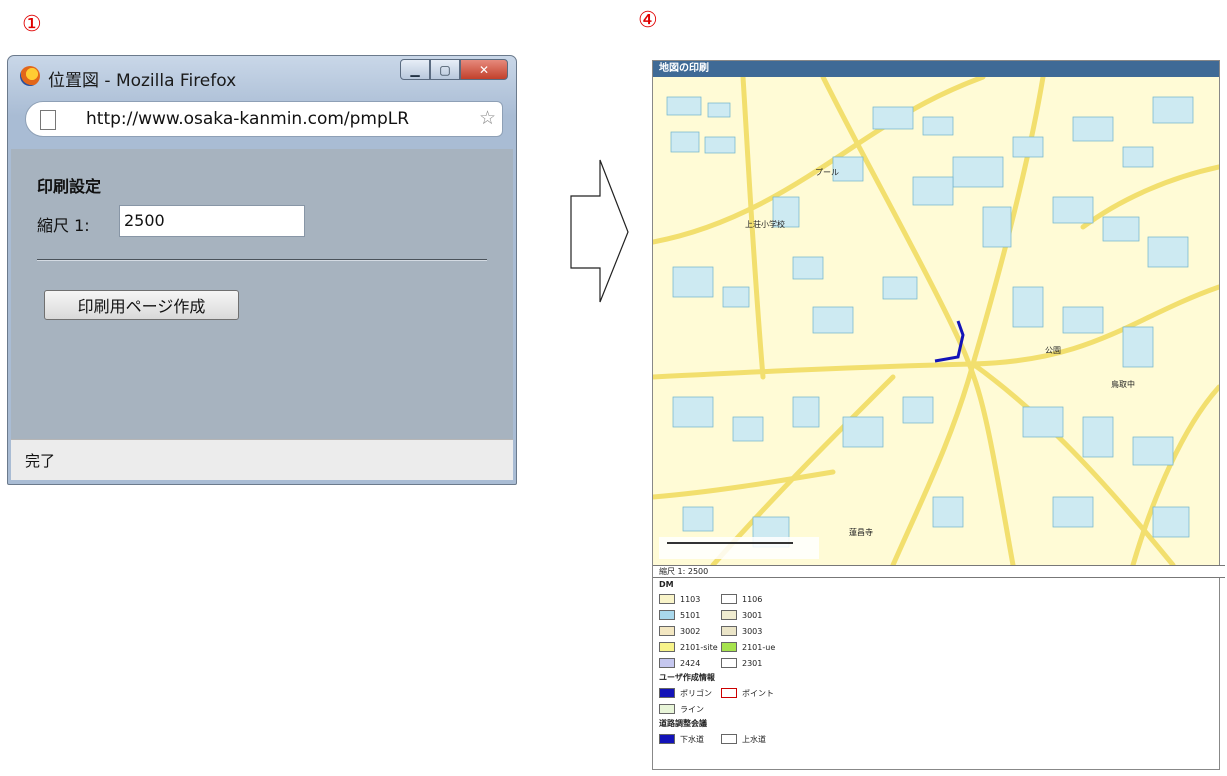 This screenshot has height=776, width=1227. I want to click on maximize-button: ▢, so click(445, 69).